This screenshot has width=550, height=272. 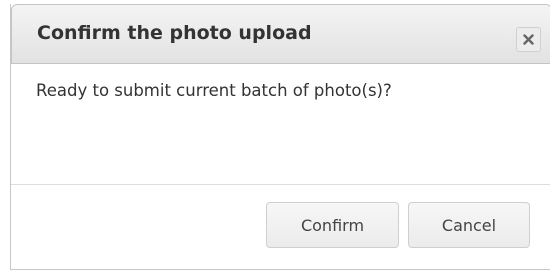 I want to click on cancel-button: Cancel, so click(x=469, y=225).